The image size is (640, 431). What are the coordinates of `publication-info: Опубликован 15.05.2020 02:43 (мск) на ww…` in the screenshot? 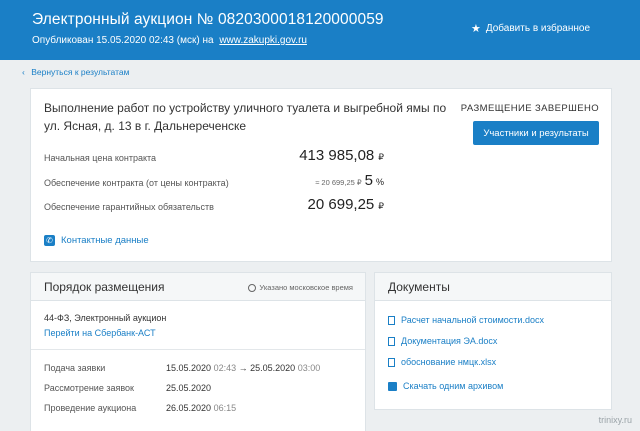 It's located at (169, 40).